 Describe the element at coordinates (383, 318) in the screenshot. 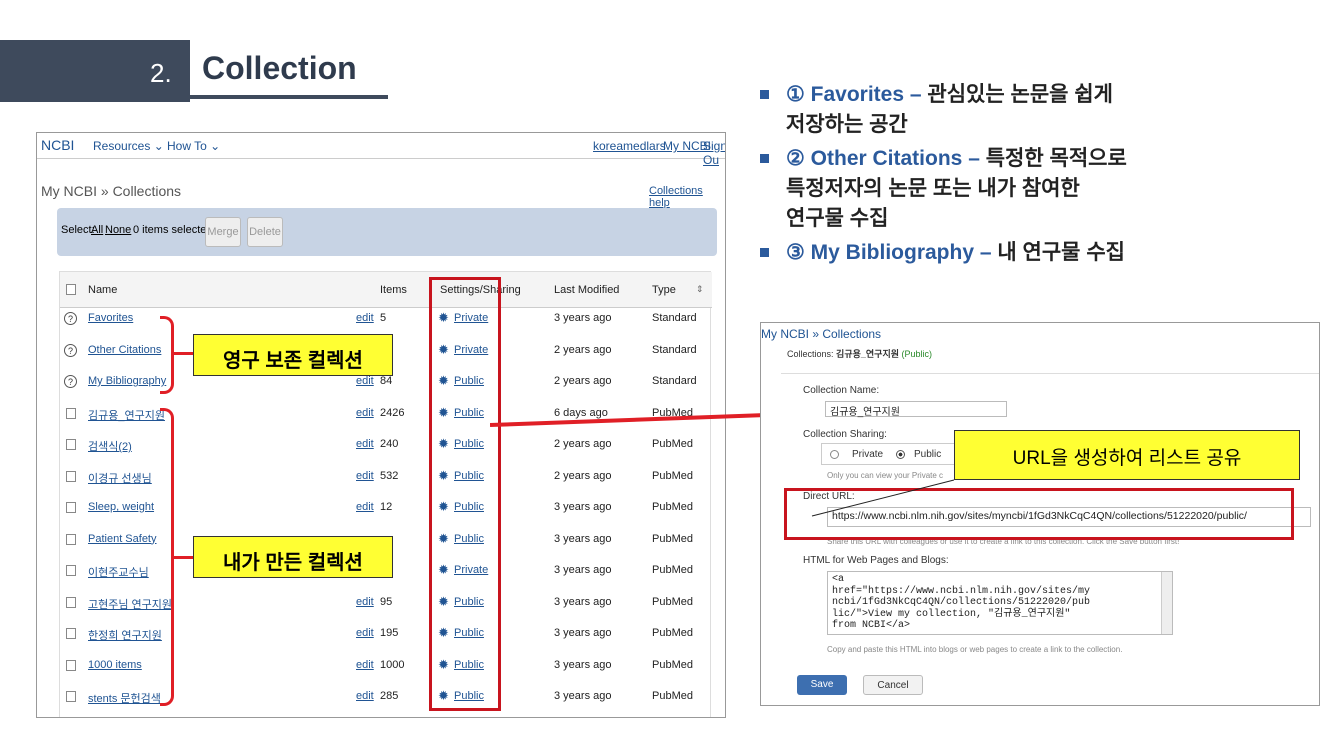

I see `item-count: 5` at that location.